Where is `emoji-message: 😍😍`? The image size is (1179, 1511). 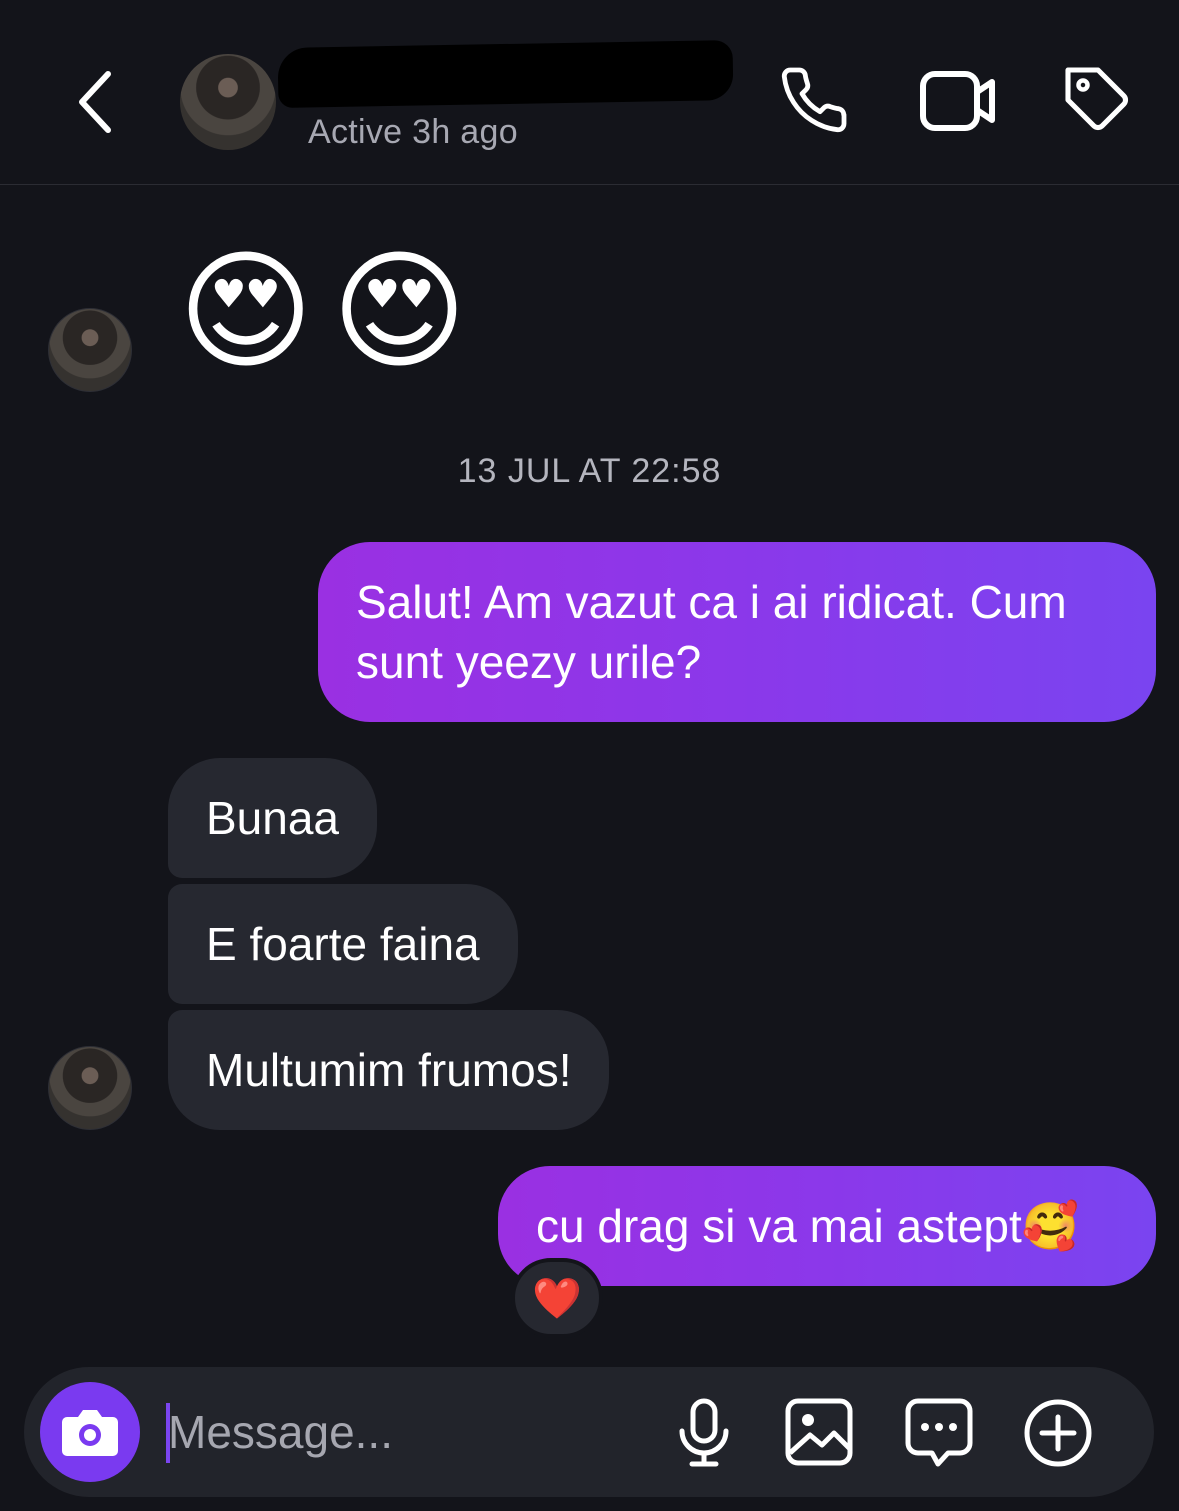 emoji-message: 😍😍 is located at coordinates (331, 311).